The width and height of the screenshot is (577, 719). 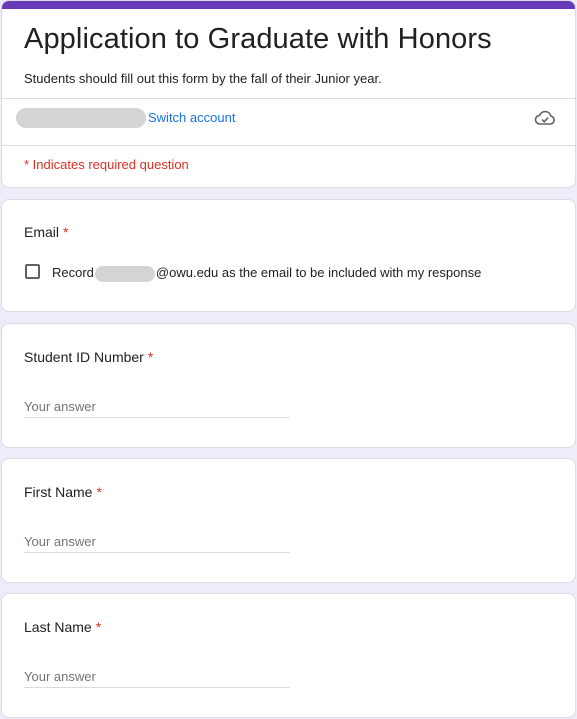 I want to click on question-title-text: Student ID Number, so click(x=84, y=357).